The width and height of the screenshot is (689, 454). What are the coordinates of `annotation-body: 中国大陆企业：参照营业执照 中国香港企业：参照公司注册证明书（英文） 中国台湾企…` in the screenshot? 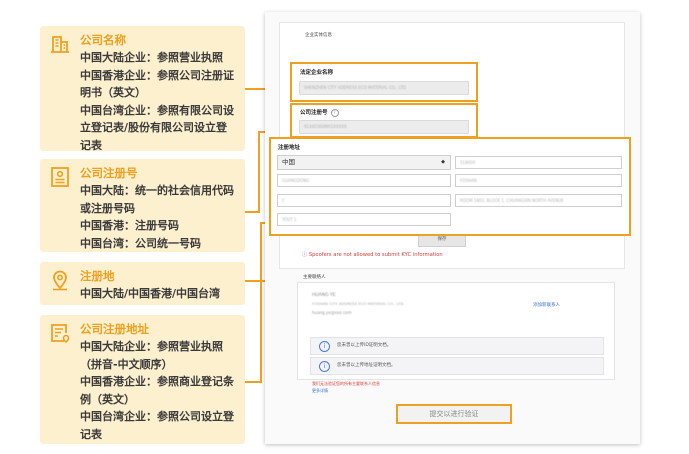 It's located at (157, 101).